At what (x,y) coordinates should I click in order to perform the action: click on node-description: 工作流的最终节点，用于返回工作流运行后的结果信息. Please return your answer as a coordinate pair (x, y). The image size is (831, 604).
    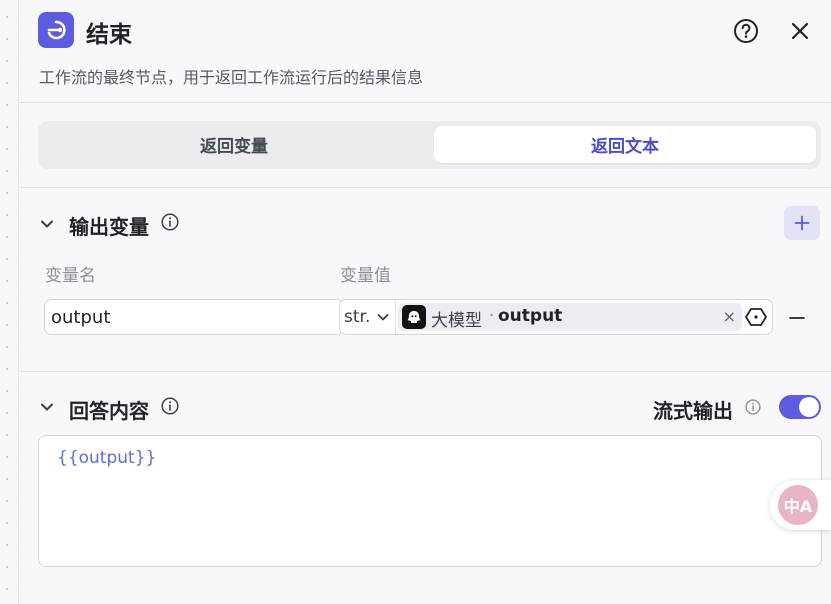
    Looking at the image, I should click on (231, 77).